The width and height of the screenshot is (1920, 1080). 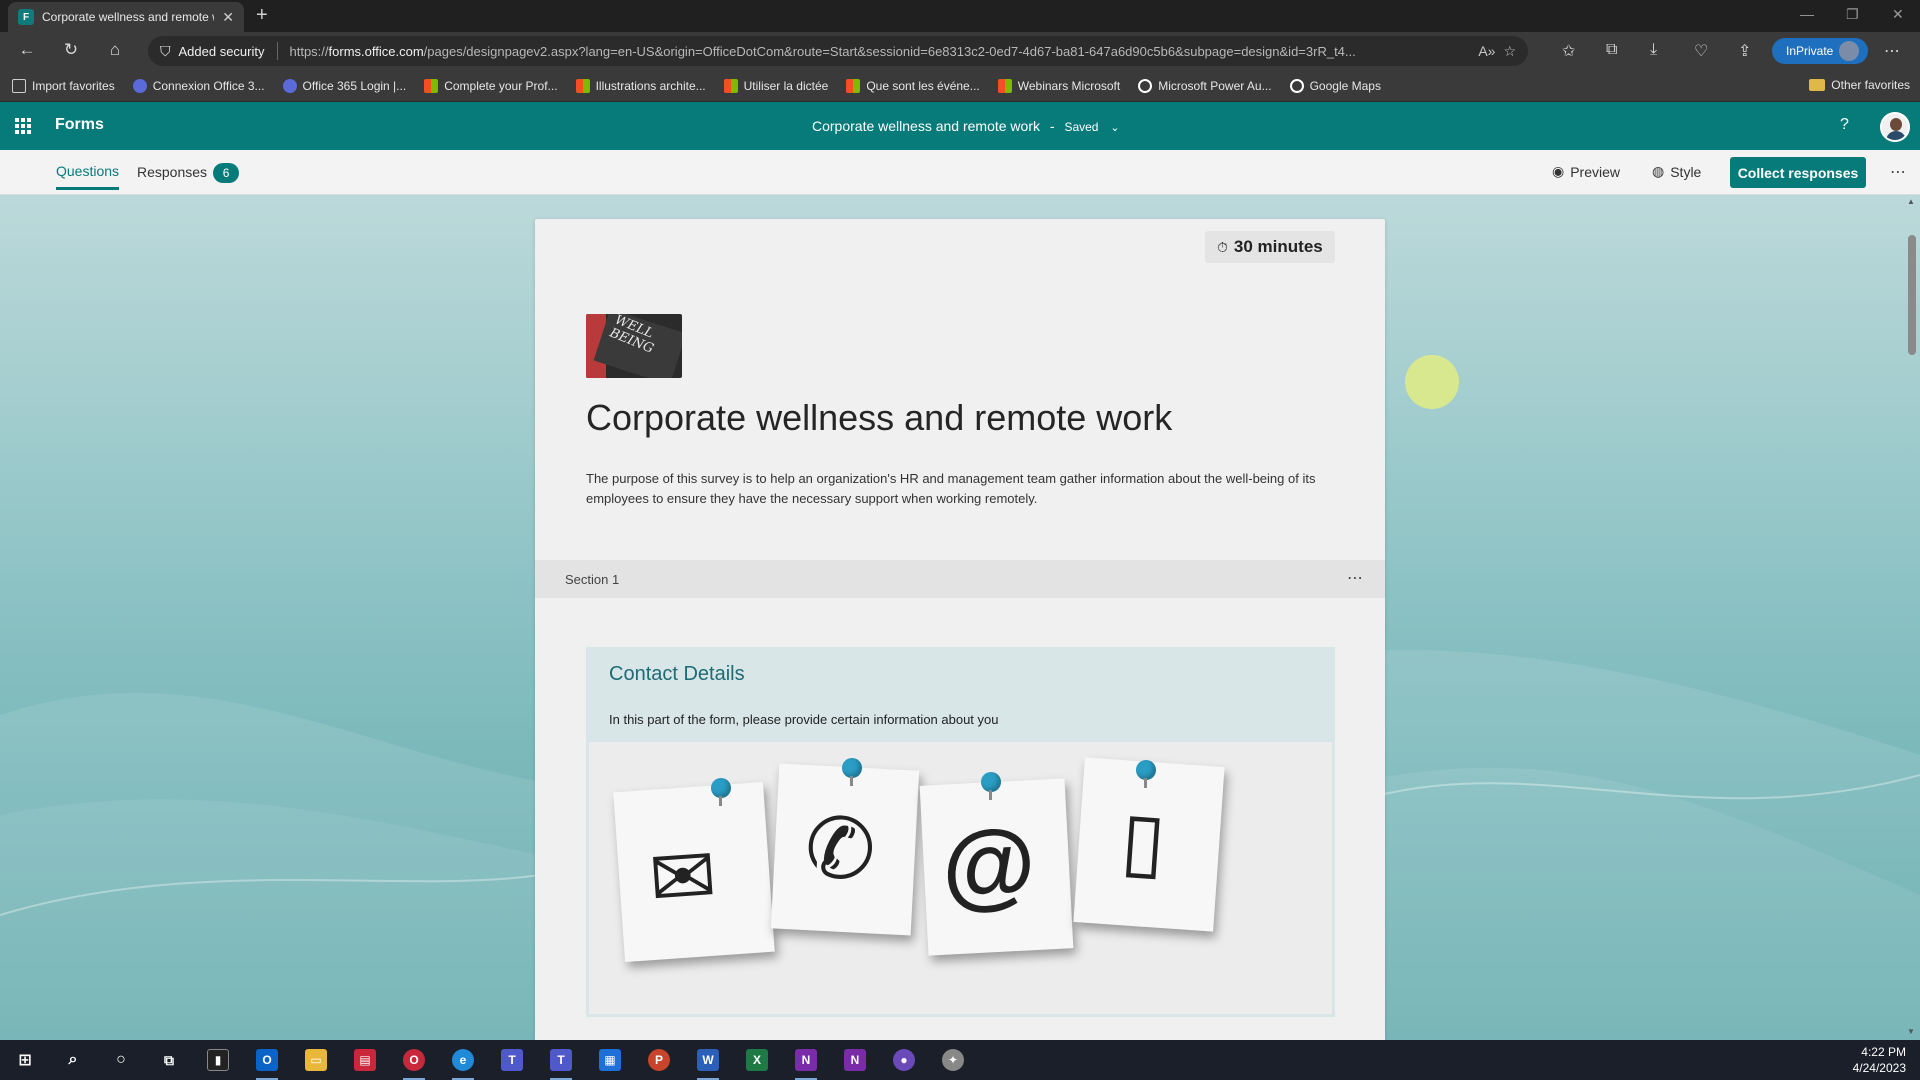 What do you see at coordinates (1895, 127) in the screenshot?
I see `avatar` at bounding box center [1895, 127].